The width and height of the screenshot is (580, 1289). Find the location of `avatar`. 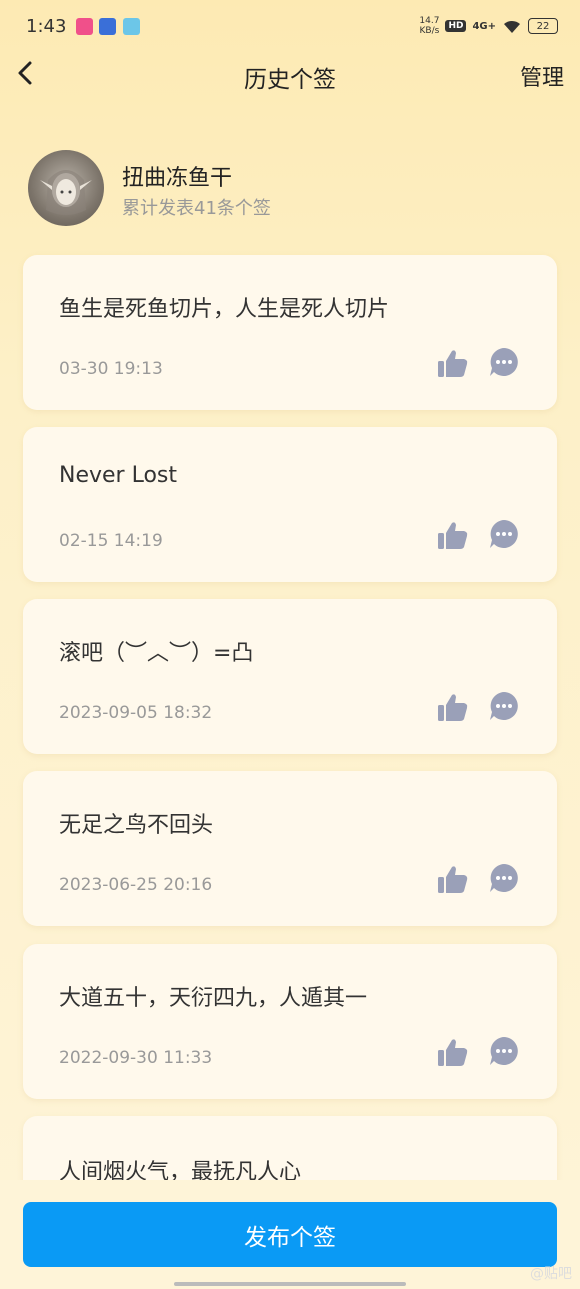

avatar is located at coordinates (66, 188).